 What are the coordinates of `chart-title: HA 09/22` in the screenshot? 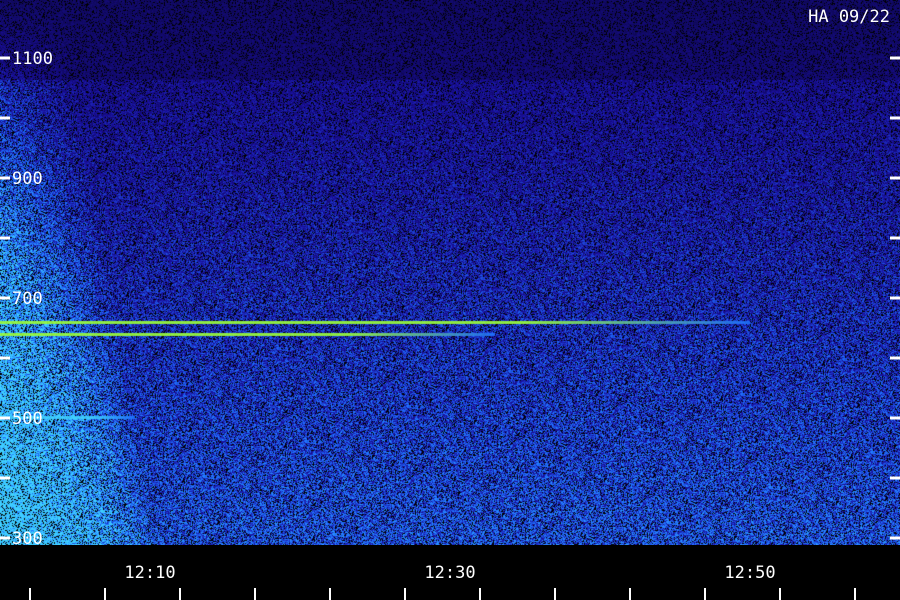 It's located at (849, 17).